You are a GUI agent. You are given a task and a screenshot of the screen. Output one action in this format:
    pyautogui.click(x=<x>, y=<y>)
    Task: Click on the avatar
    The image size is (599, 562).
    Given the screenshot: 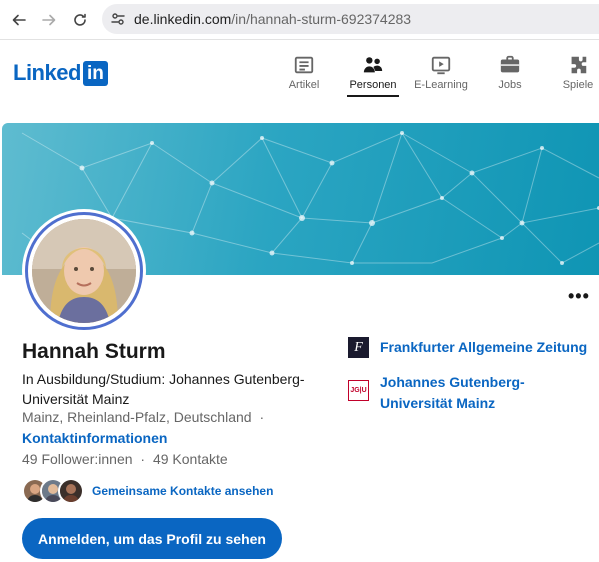 What is the action you would take?
    pyautogui.click(x=84, y=271)
    